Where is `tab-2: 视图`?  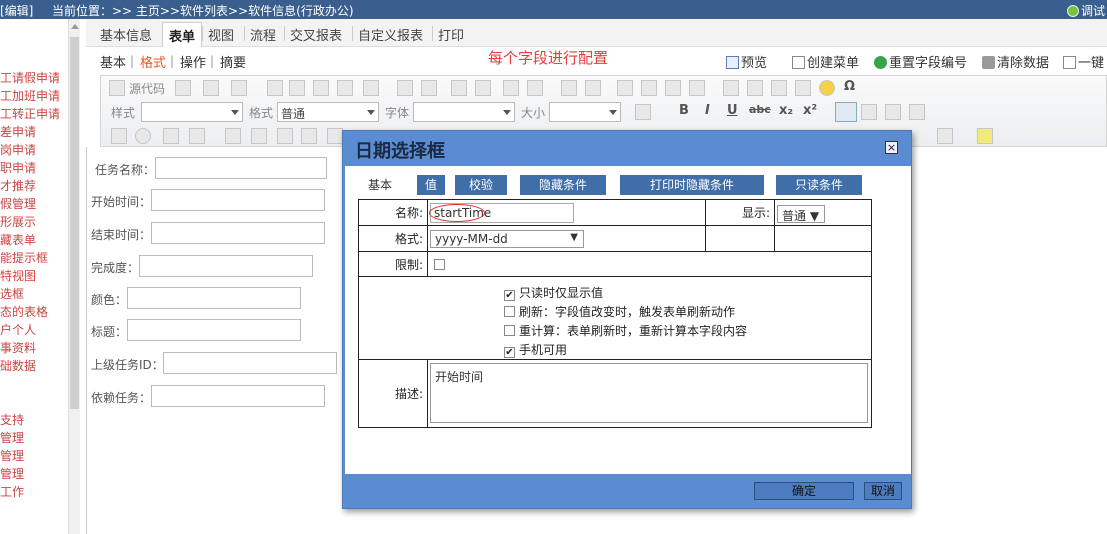
tab-2: 视图 is located at coordinates (221, 34).